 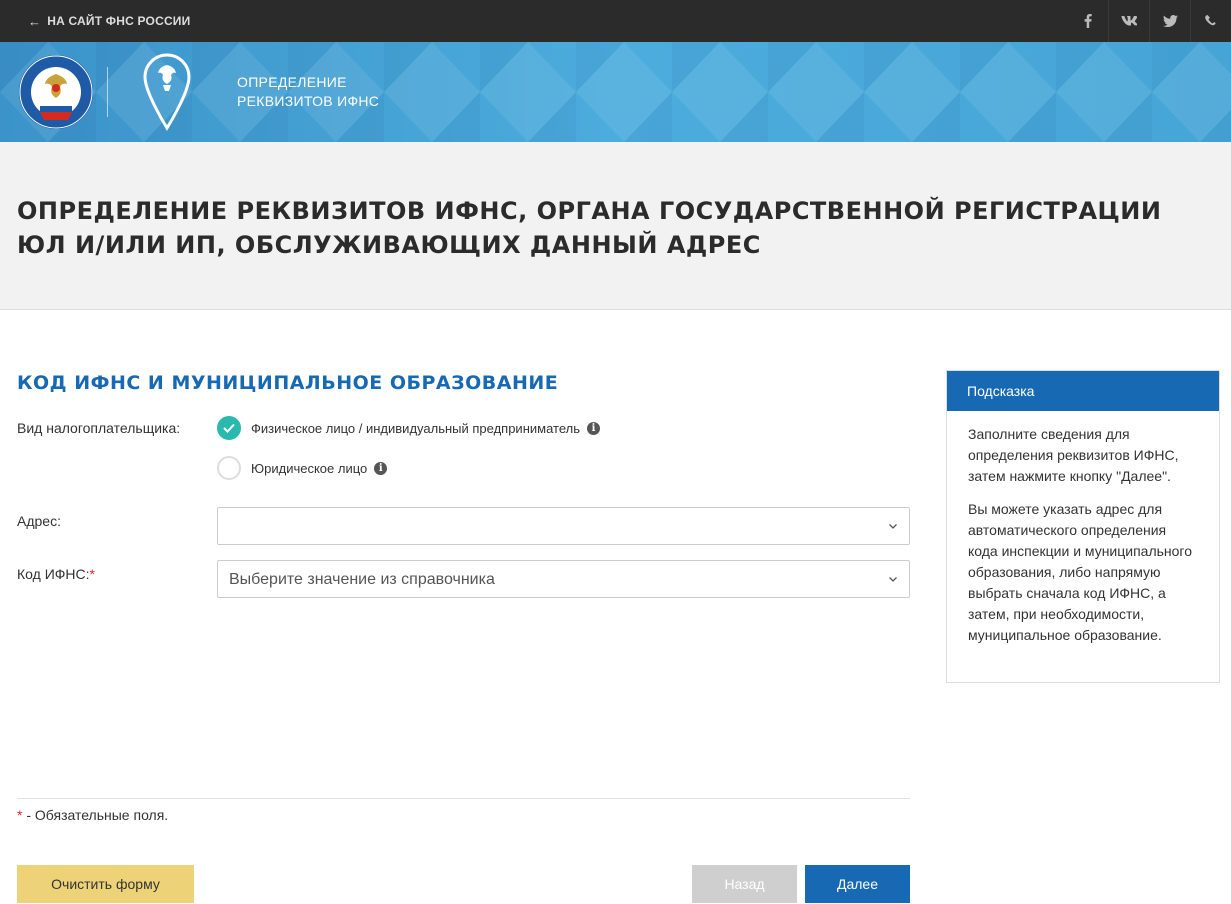 What do you see at coordinates (1210, 21) in the screenshot?
I see `phone-icon` at bounding box center [1210, 21].